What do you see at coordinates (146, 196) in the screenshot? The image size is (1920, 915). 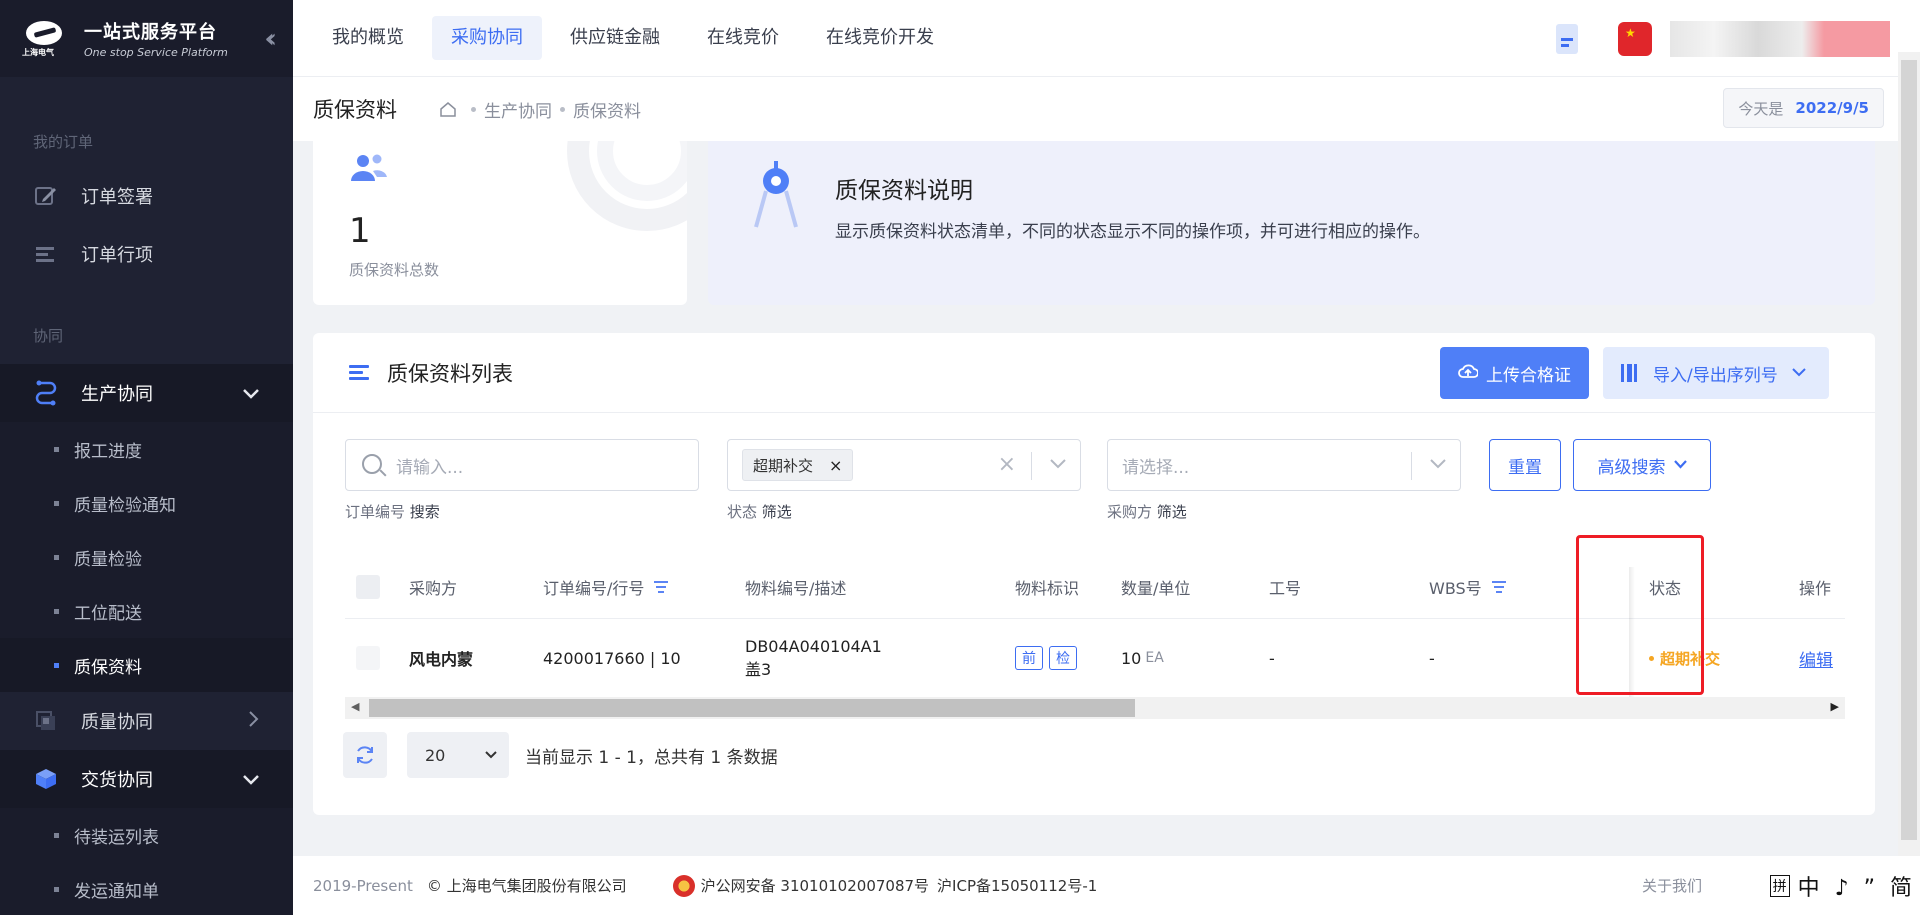 I see `sidebar-item-order-sign: 订单签署` at bounding box center [146, 196].